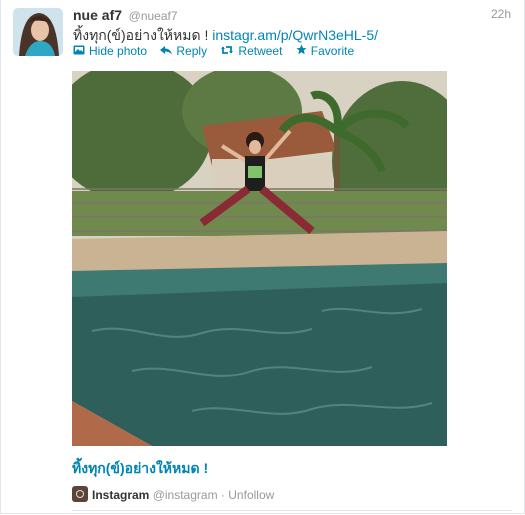  Describe the element at coordinates (332, 51) in the screenshot. I see `favorite-label: Favorite` at that location.